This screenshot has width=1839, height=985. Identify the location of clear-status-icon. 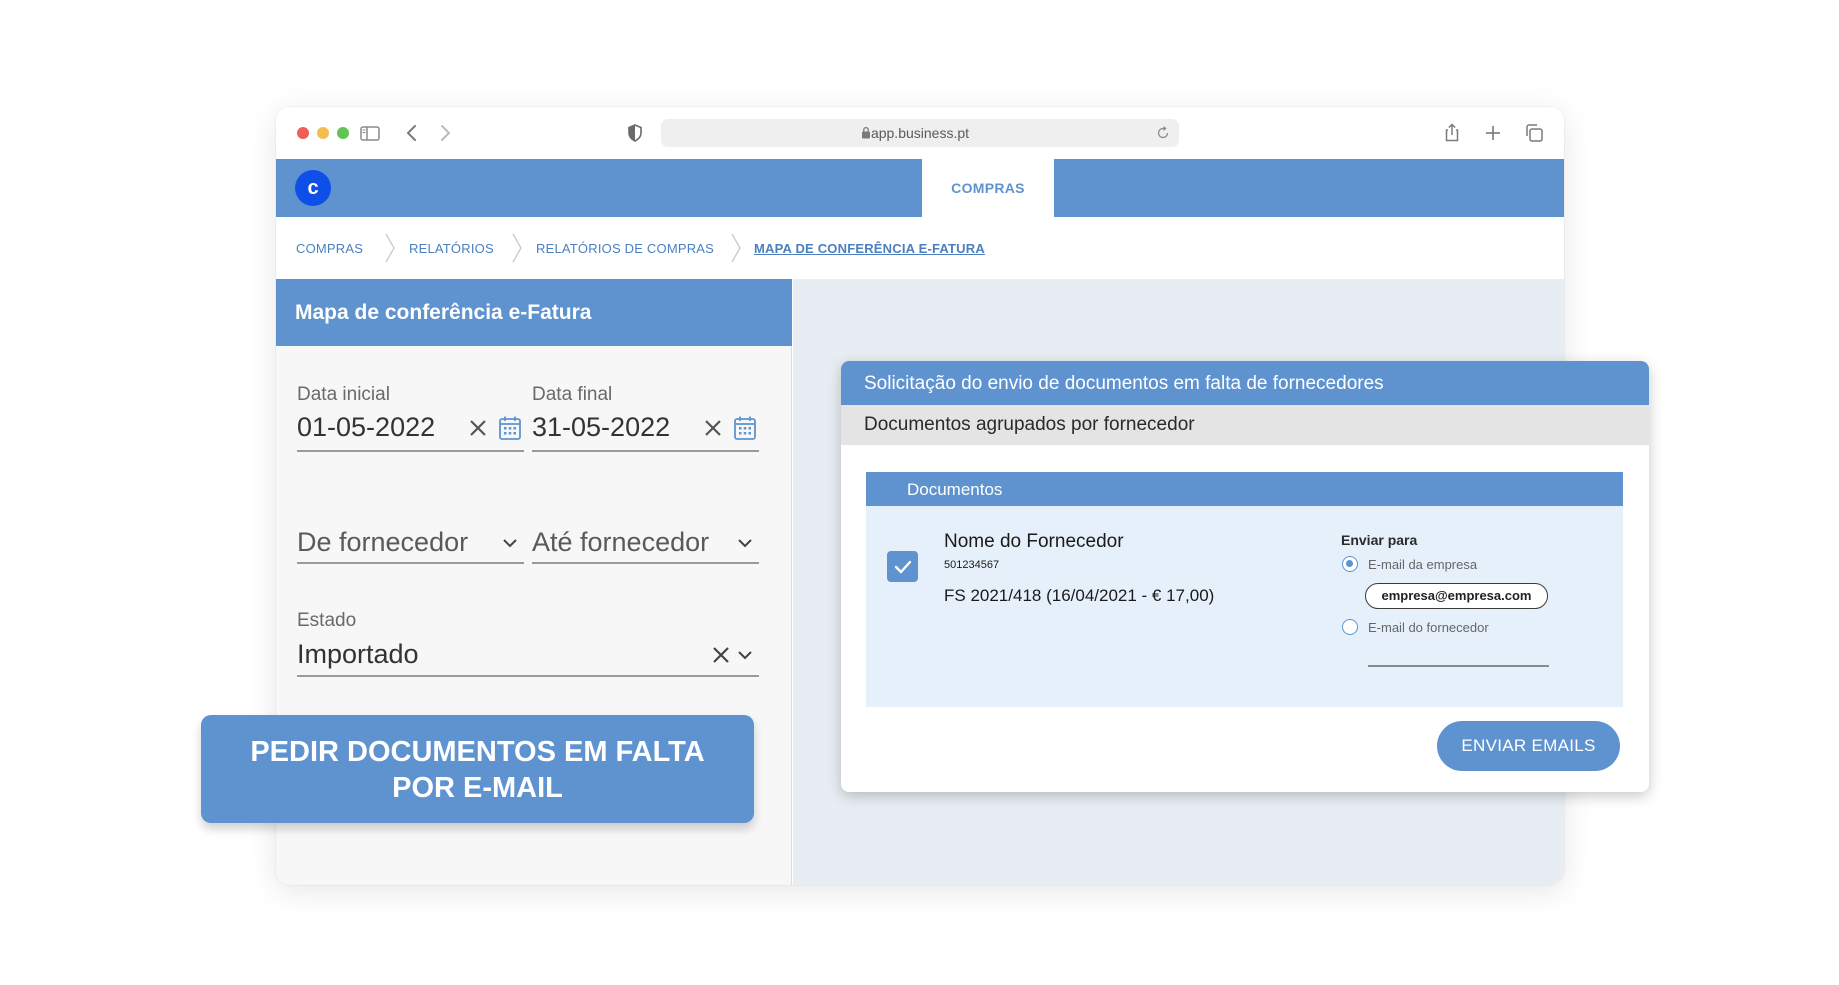
(721, 655).